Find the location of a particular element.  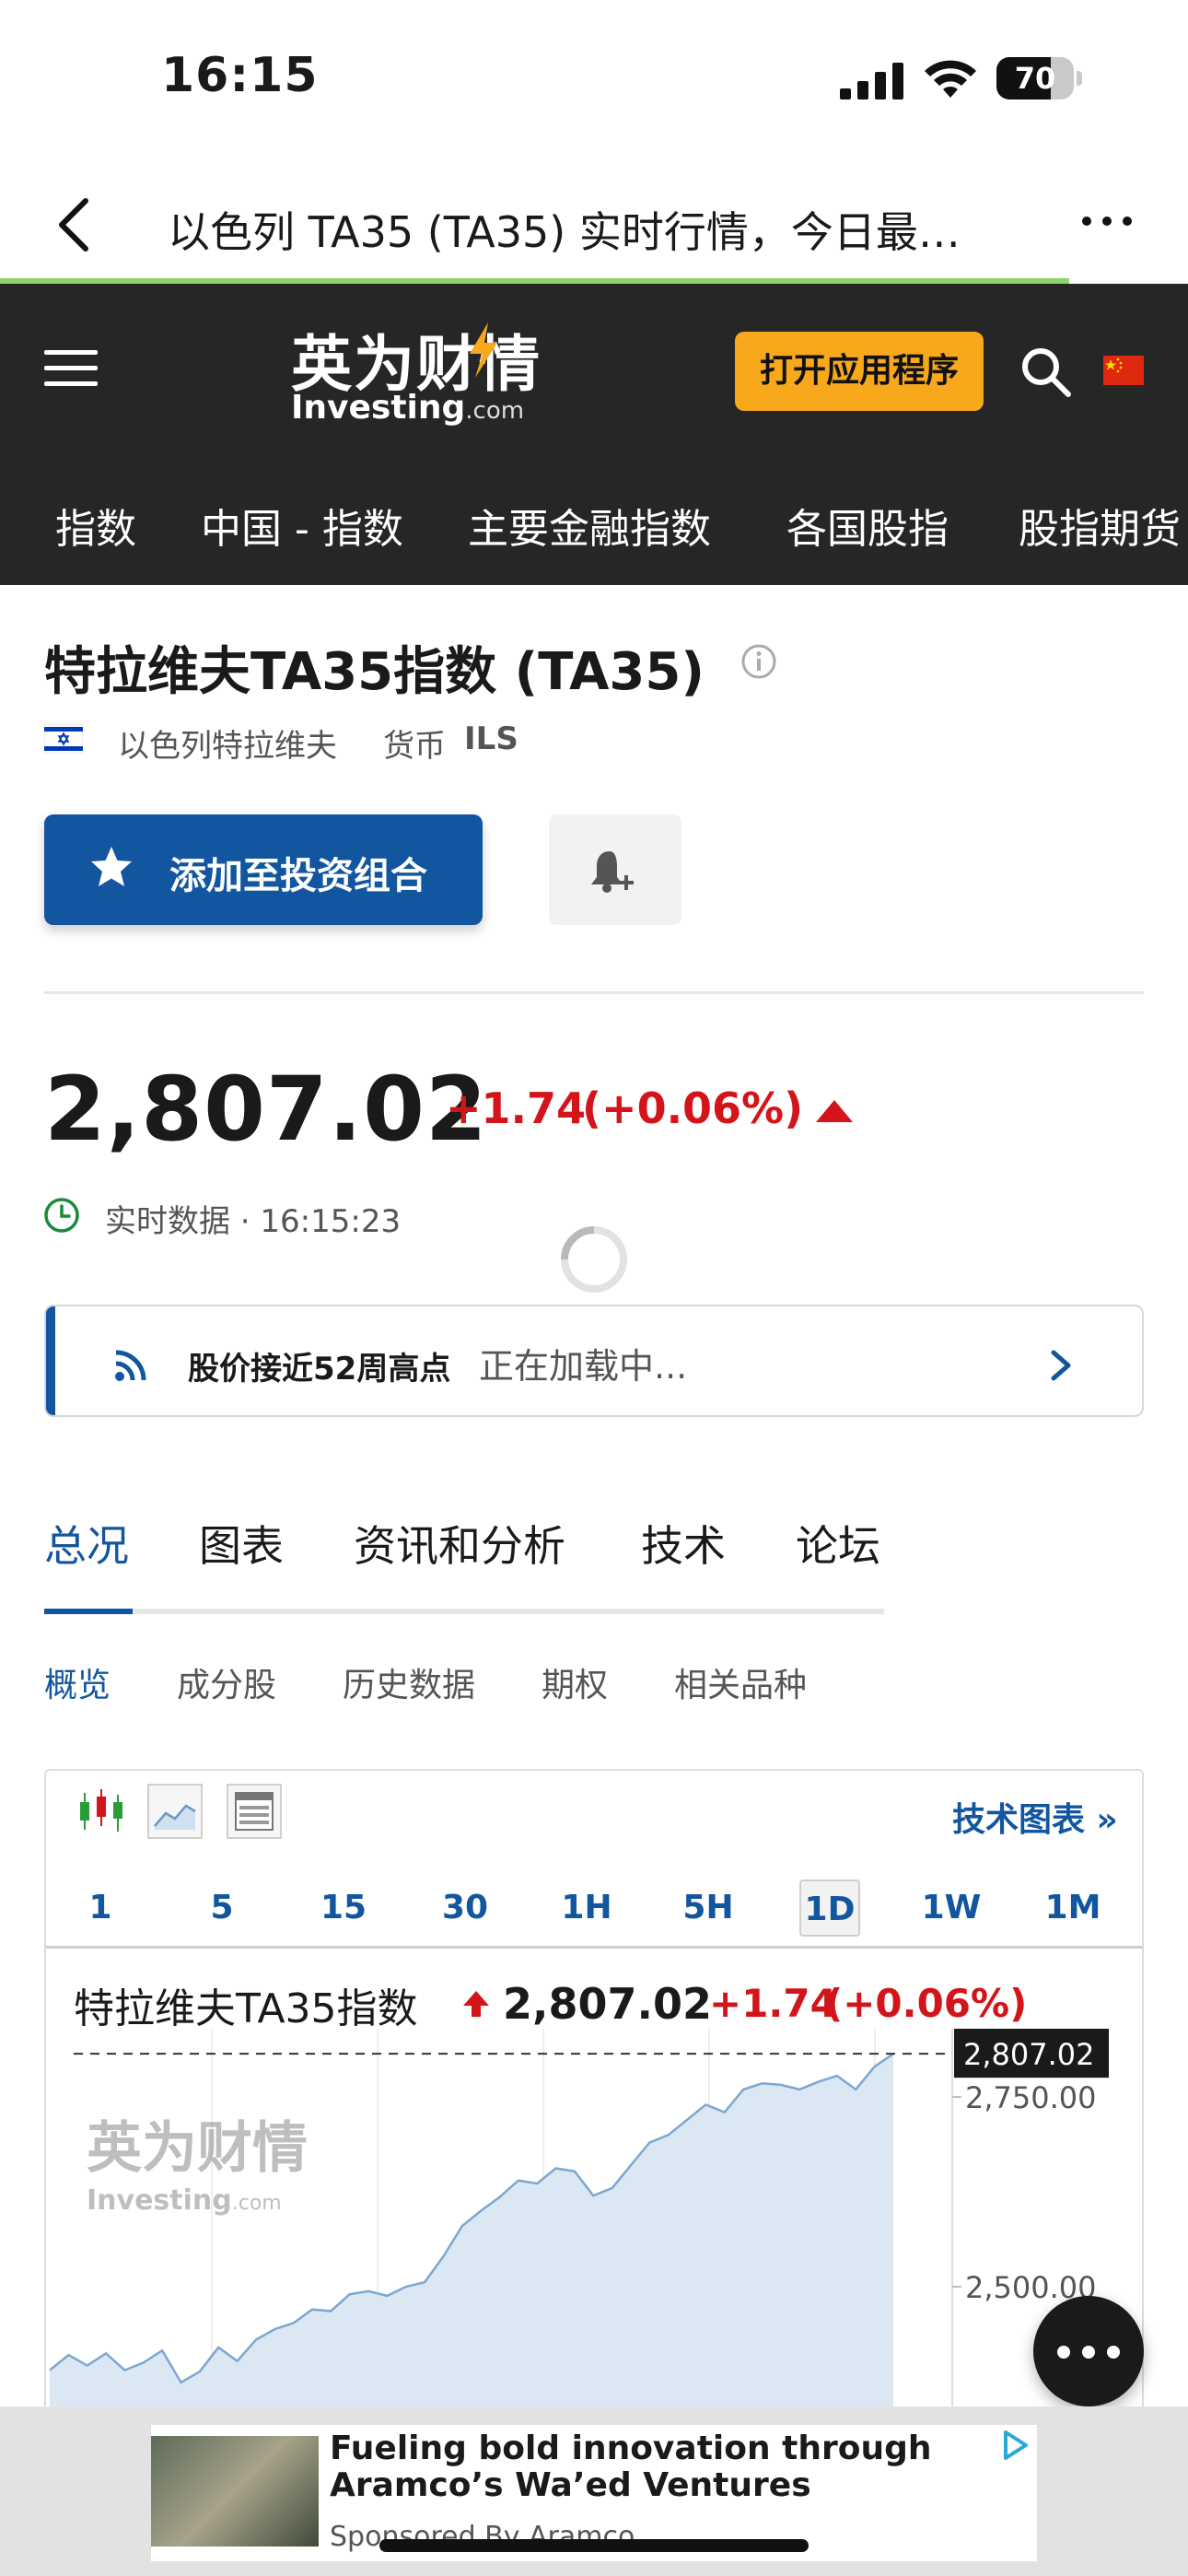

loading-spinner-icon is located at coordinates (594, 1259).